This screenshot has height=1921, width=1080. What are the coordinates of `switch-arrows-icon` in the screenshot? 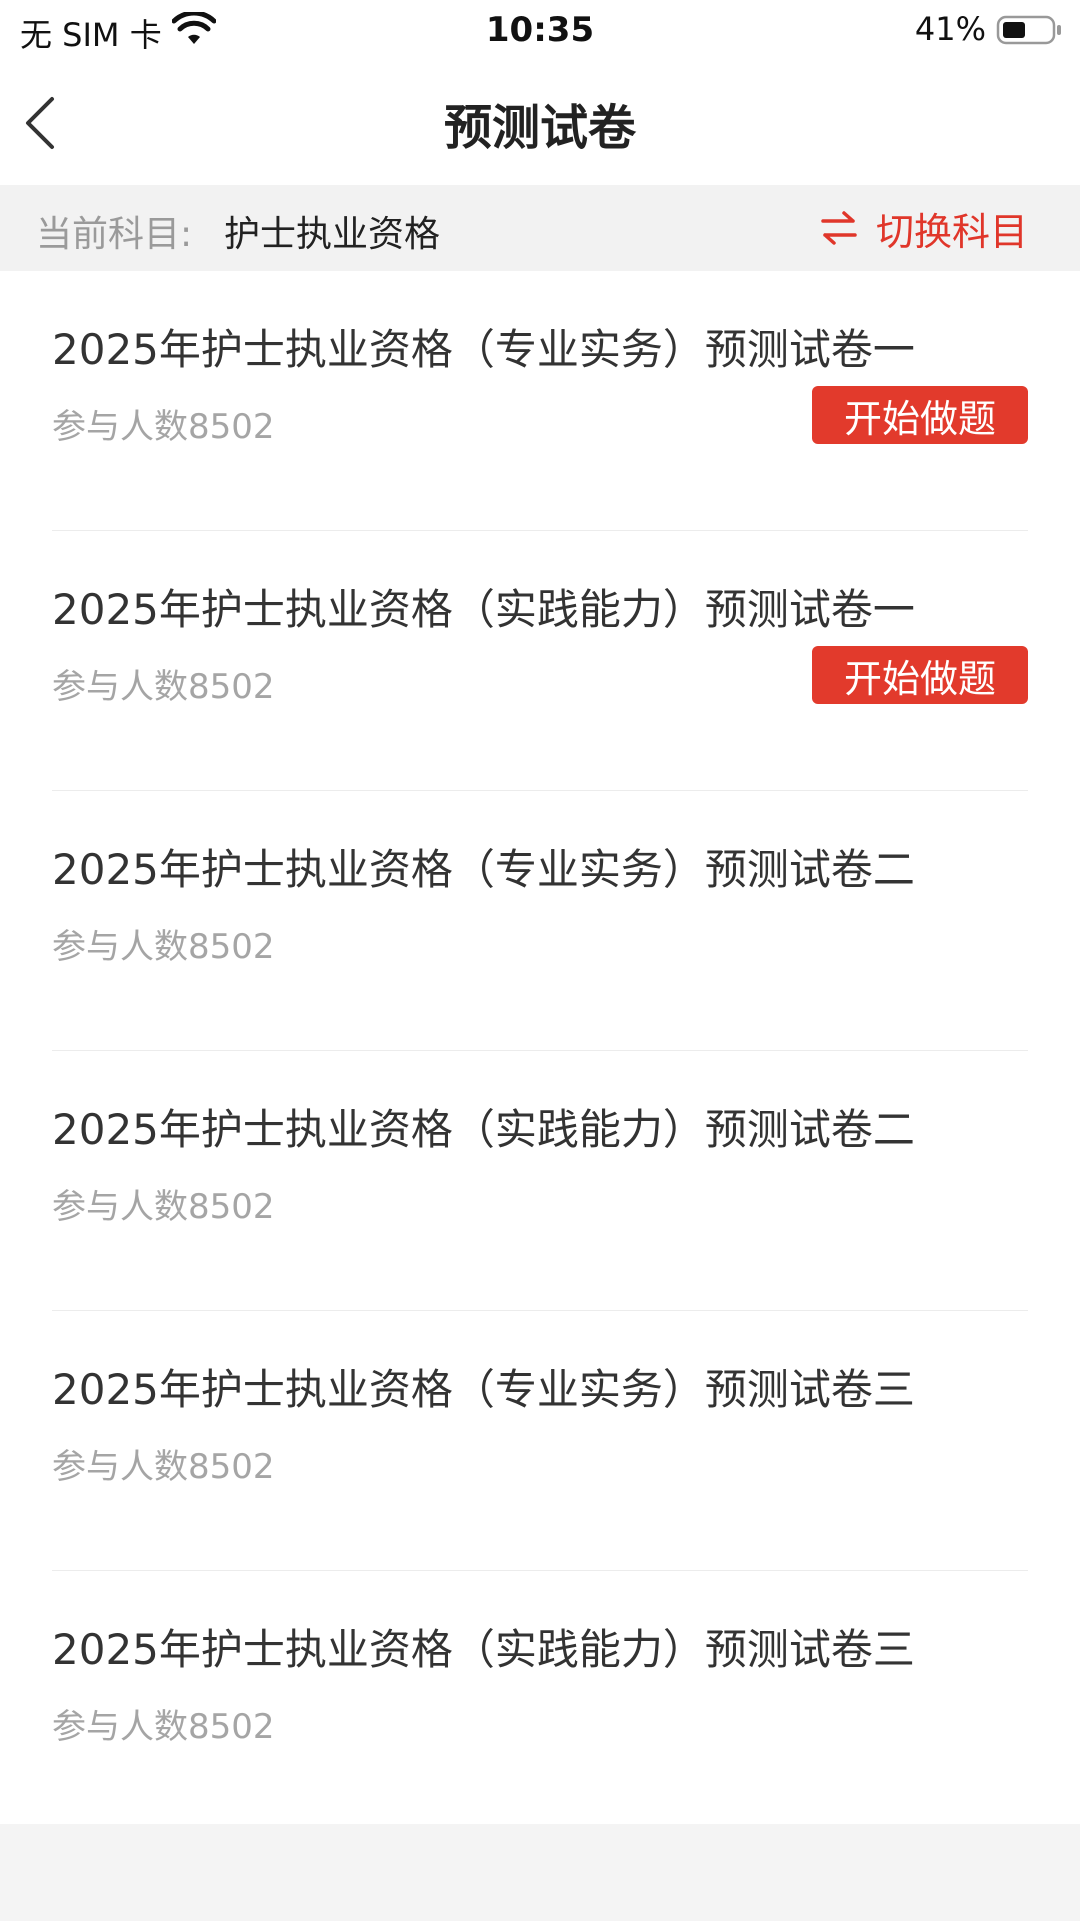 It's located at (839, 228).